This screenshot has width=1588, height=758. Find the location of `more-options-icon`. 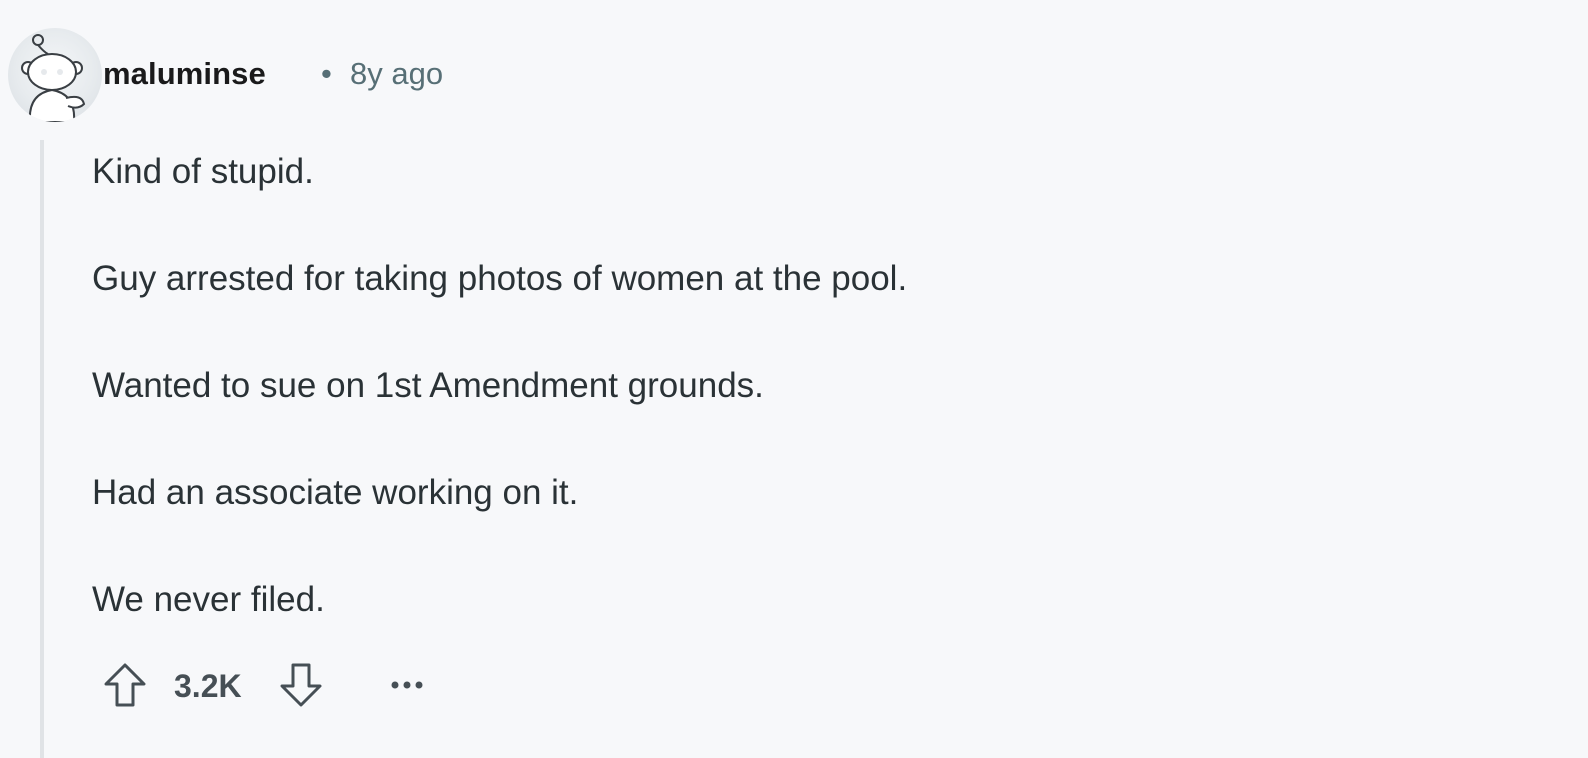

more-options-icon is located at coordinates (407, 685).